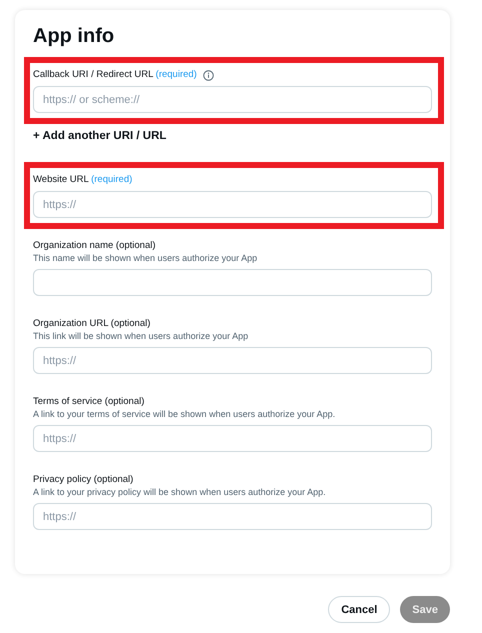  What do you see at coordinates (359, 609) in the screenshot?
I see `cancel-button: Cancel` at bounding box center [359, 609].